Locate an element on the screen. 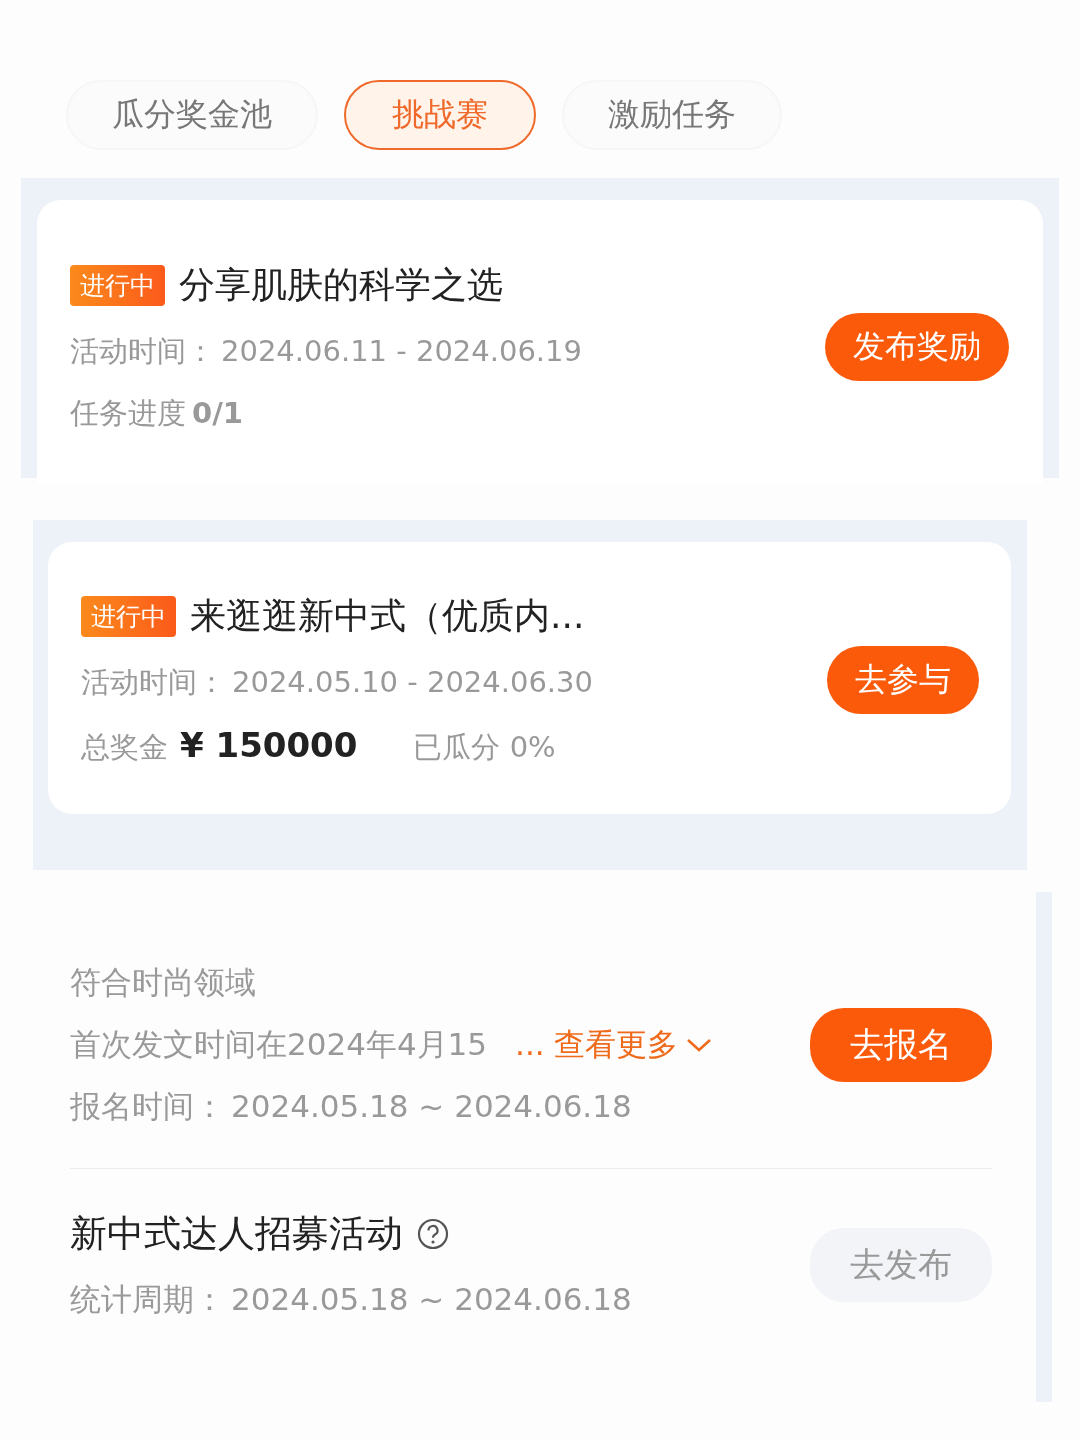  chevron-down-icon is located at coordinates (699, 1045).